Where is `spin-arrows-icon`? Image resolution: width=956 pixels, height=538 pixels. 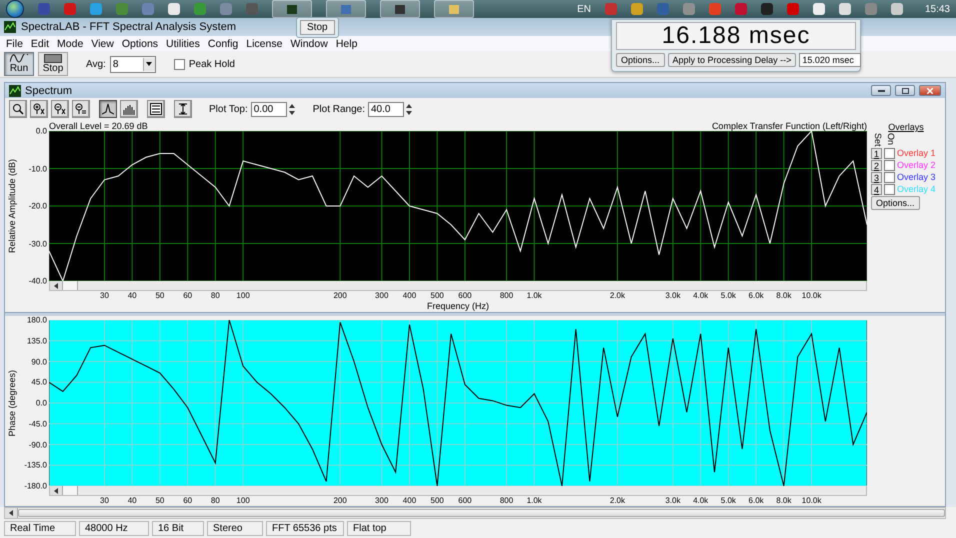
spin-arrows-icon is located at coordinates (292, 109).